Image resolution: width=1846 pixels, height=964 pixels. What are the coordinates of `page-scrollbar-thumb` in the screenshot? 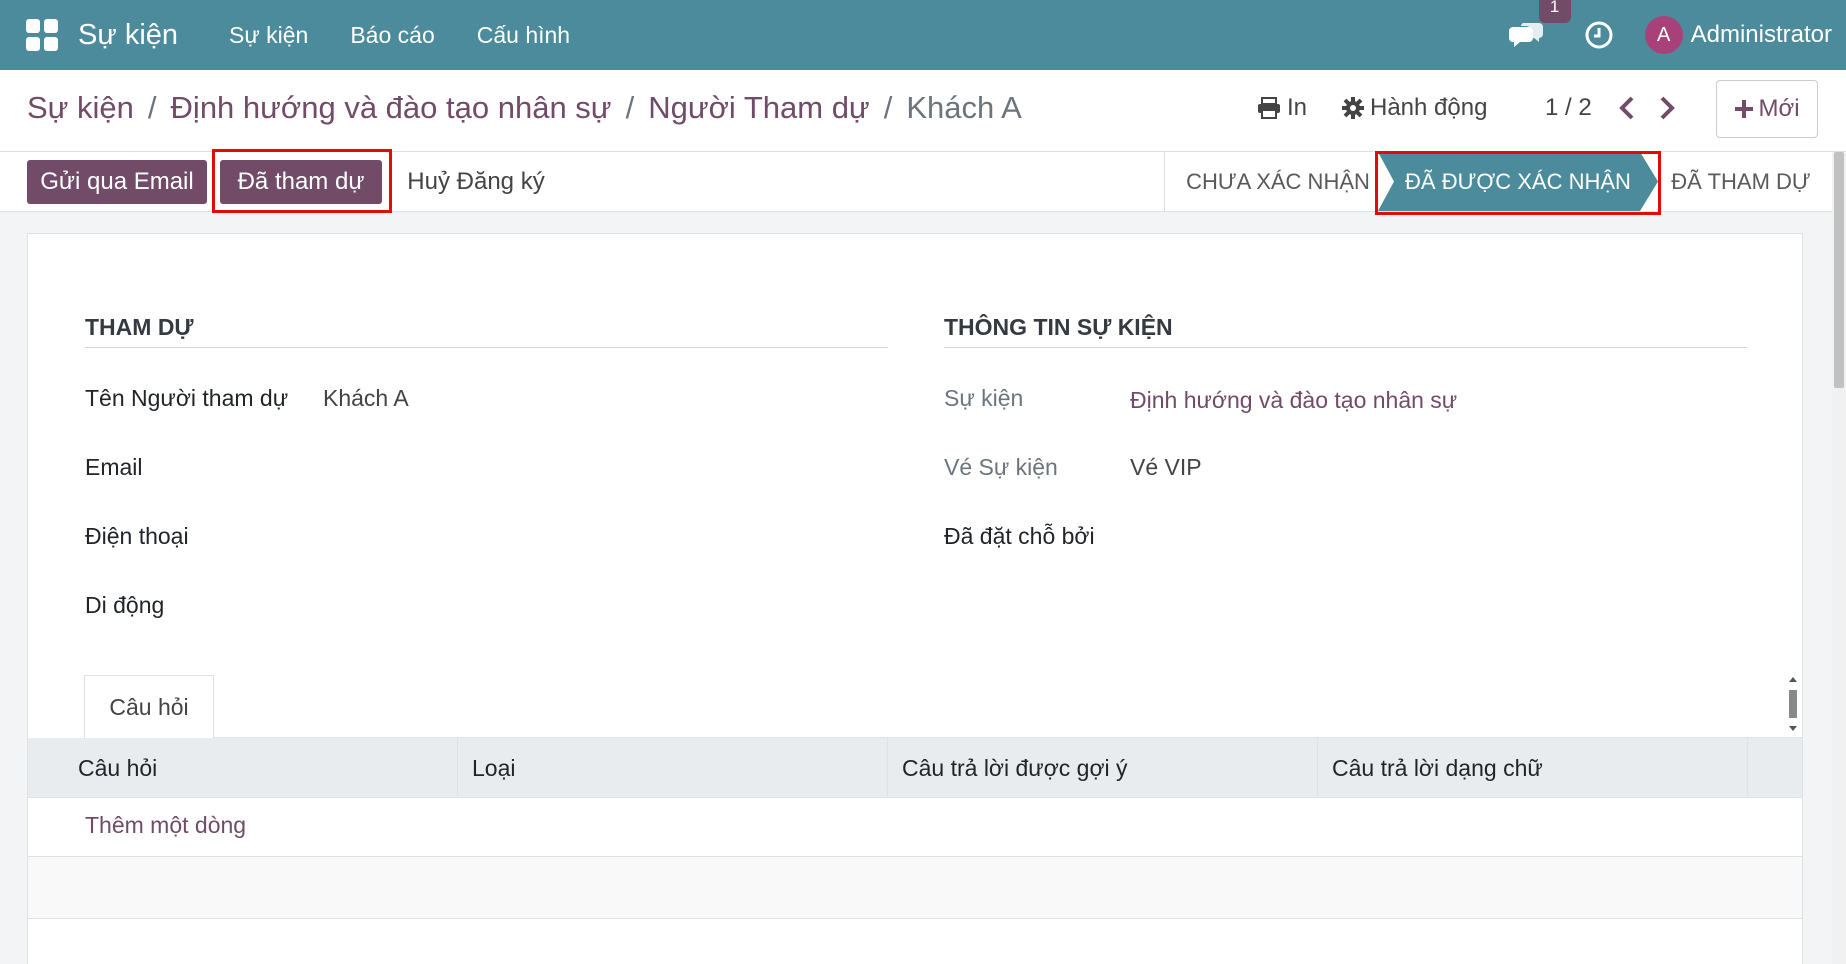 It's located at (1839, 270).